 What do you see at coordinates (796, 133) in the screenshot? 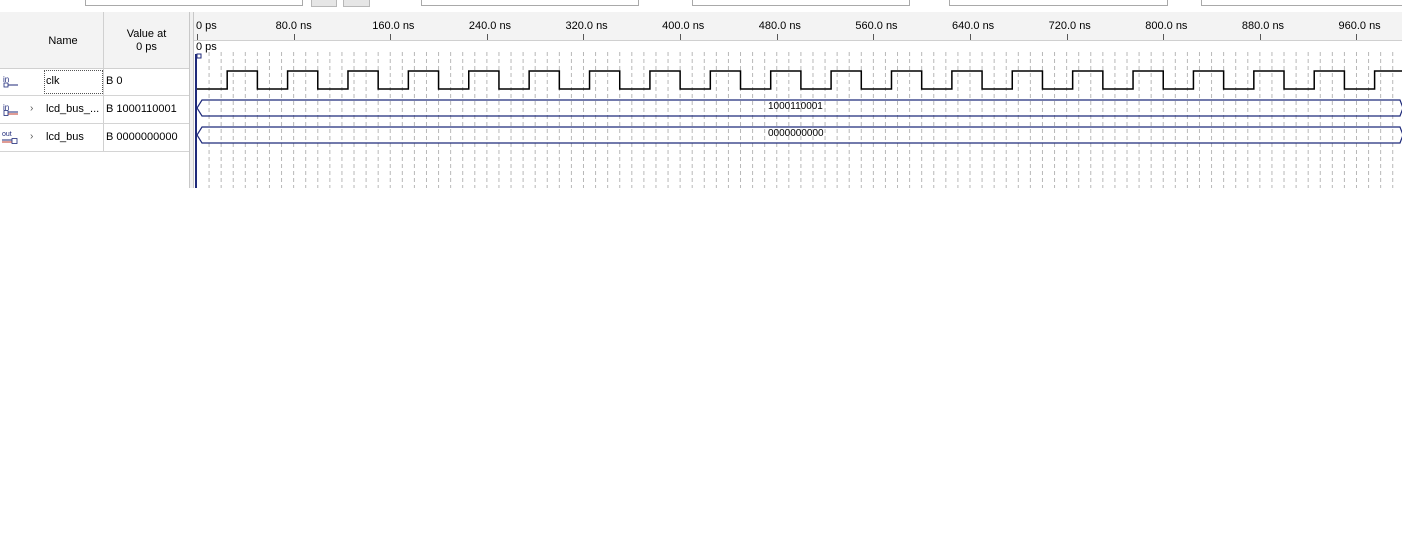
I see `lcd-bus-out-value-label: 0000000000` at bounding box center [796, 133].